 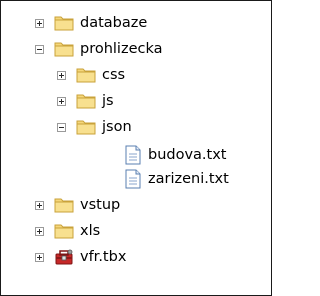 I want to click on tree-item-js: js, so click(x=85, y=101).